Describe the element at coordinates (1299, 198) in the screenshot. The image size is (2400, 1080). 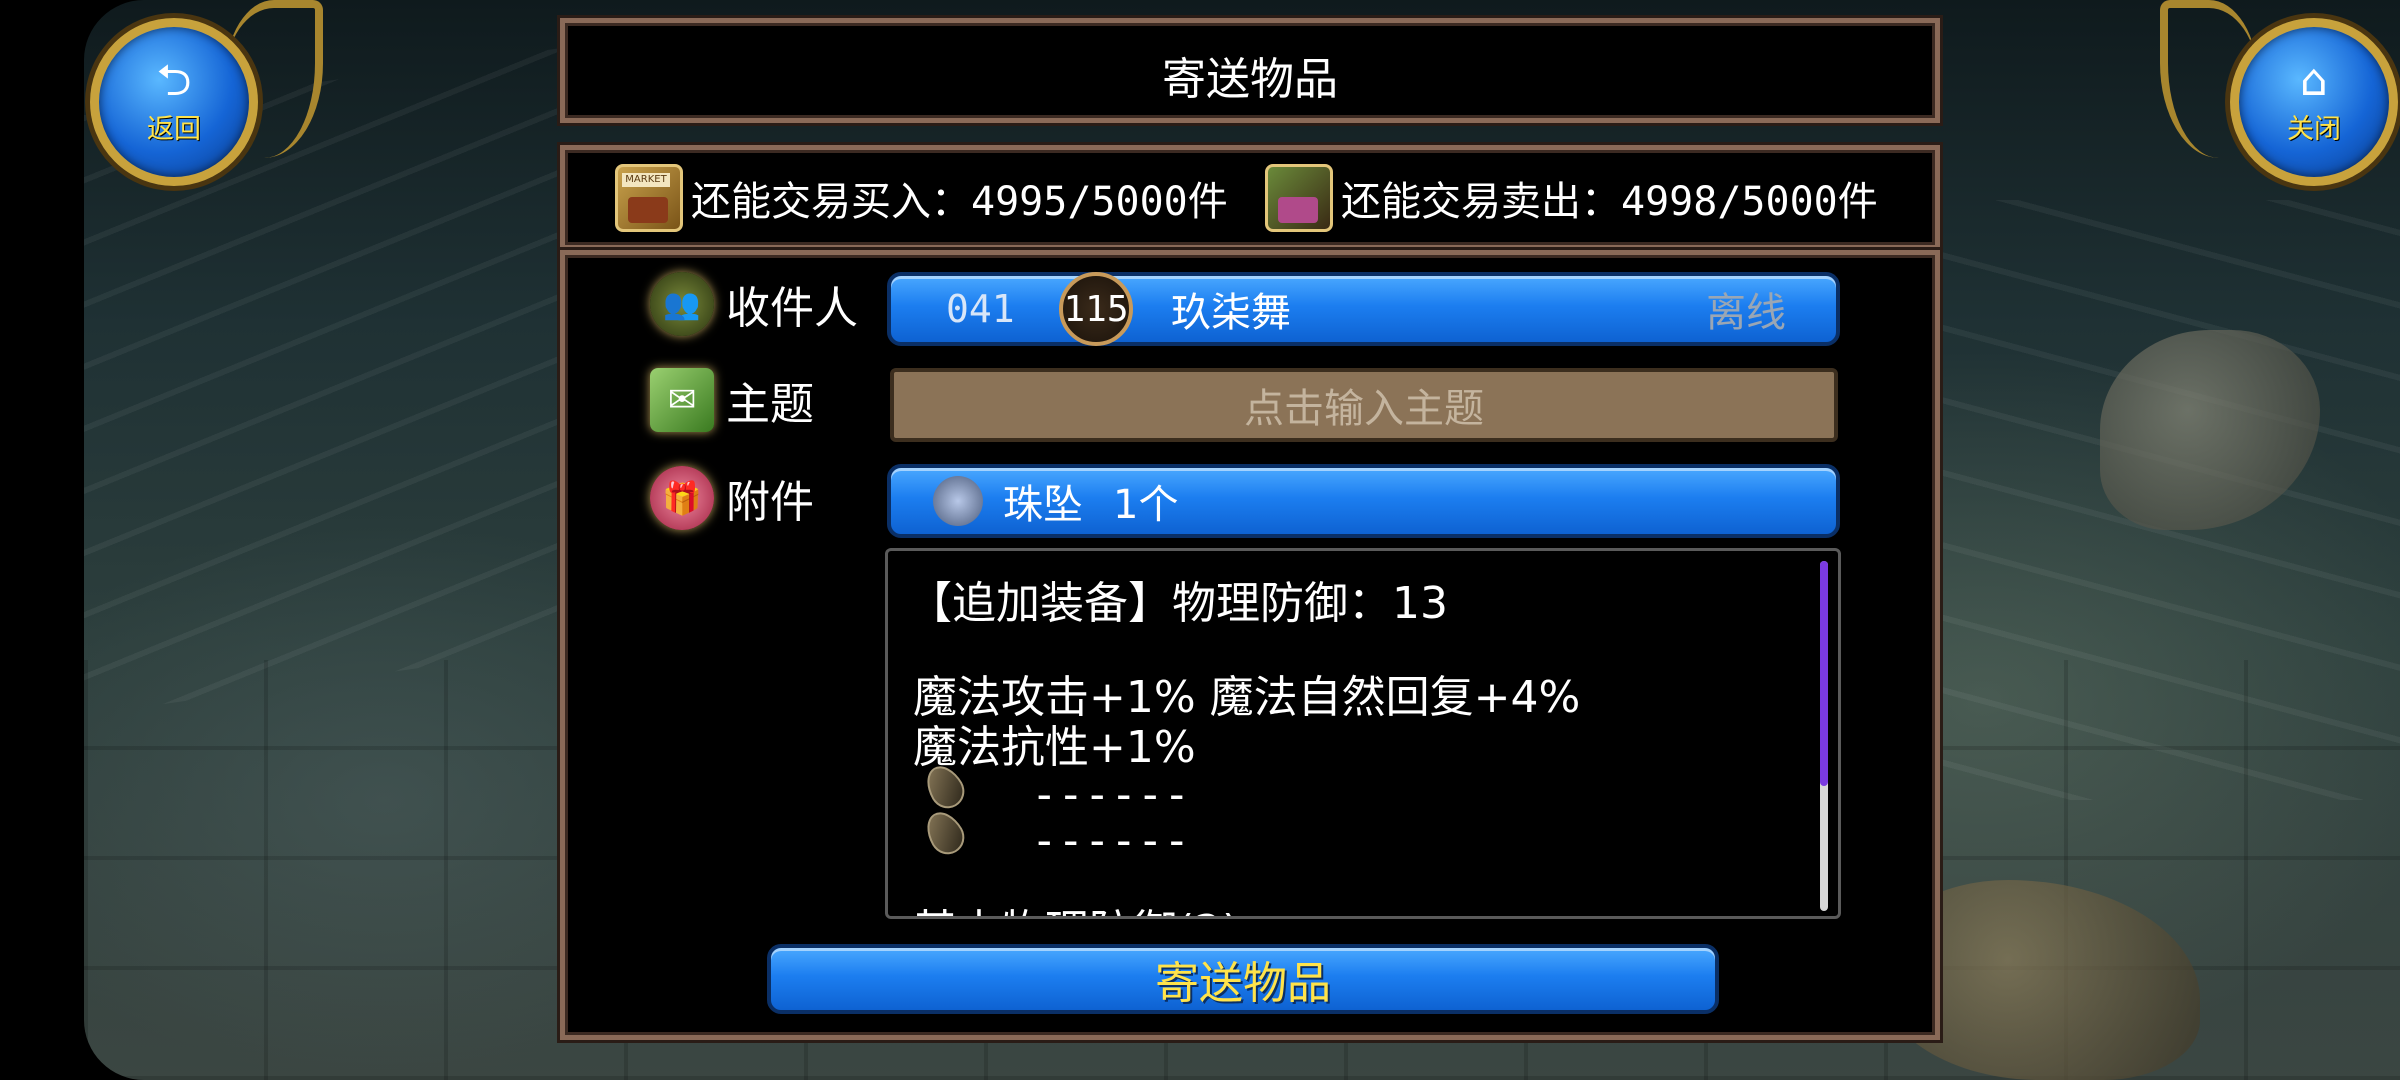
I see `vendor-stall-icon` at that location.